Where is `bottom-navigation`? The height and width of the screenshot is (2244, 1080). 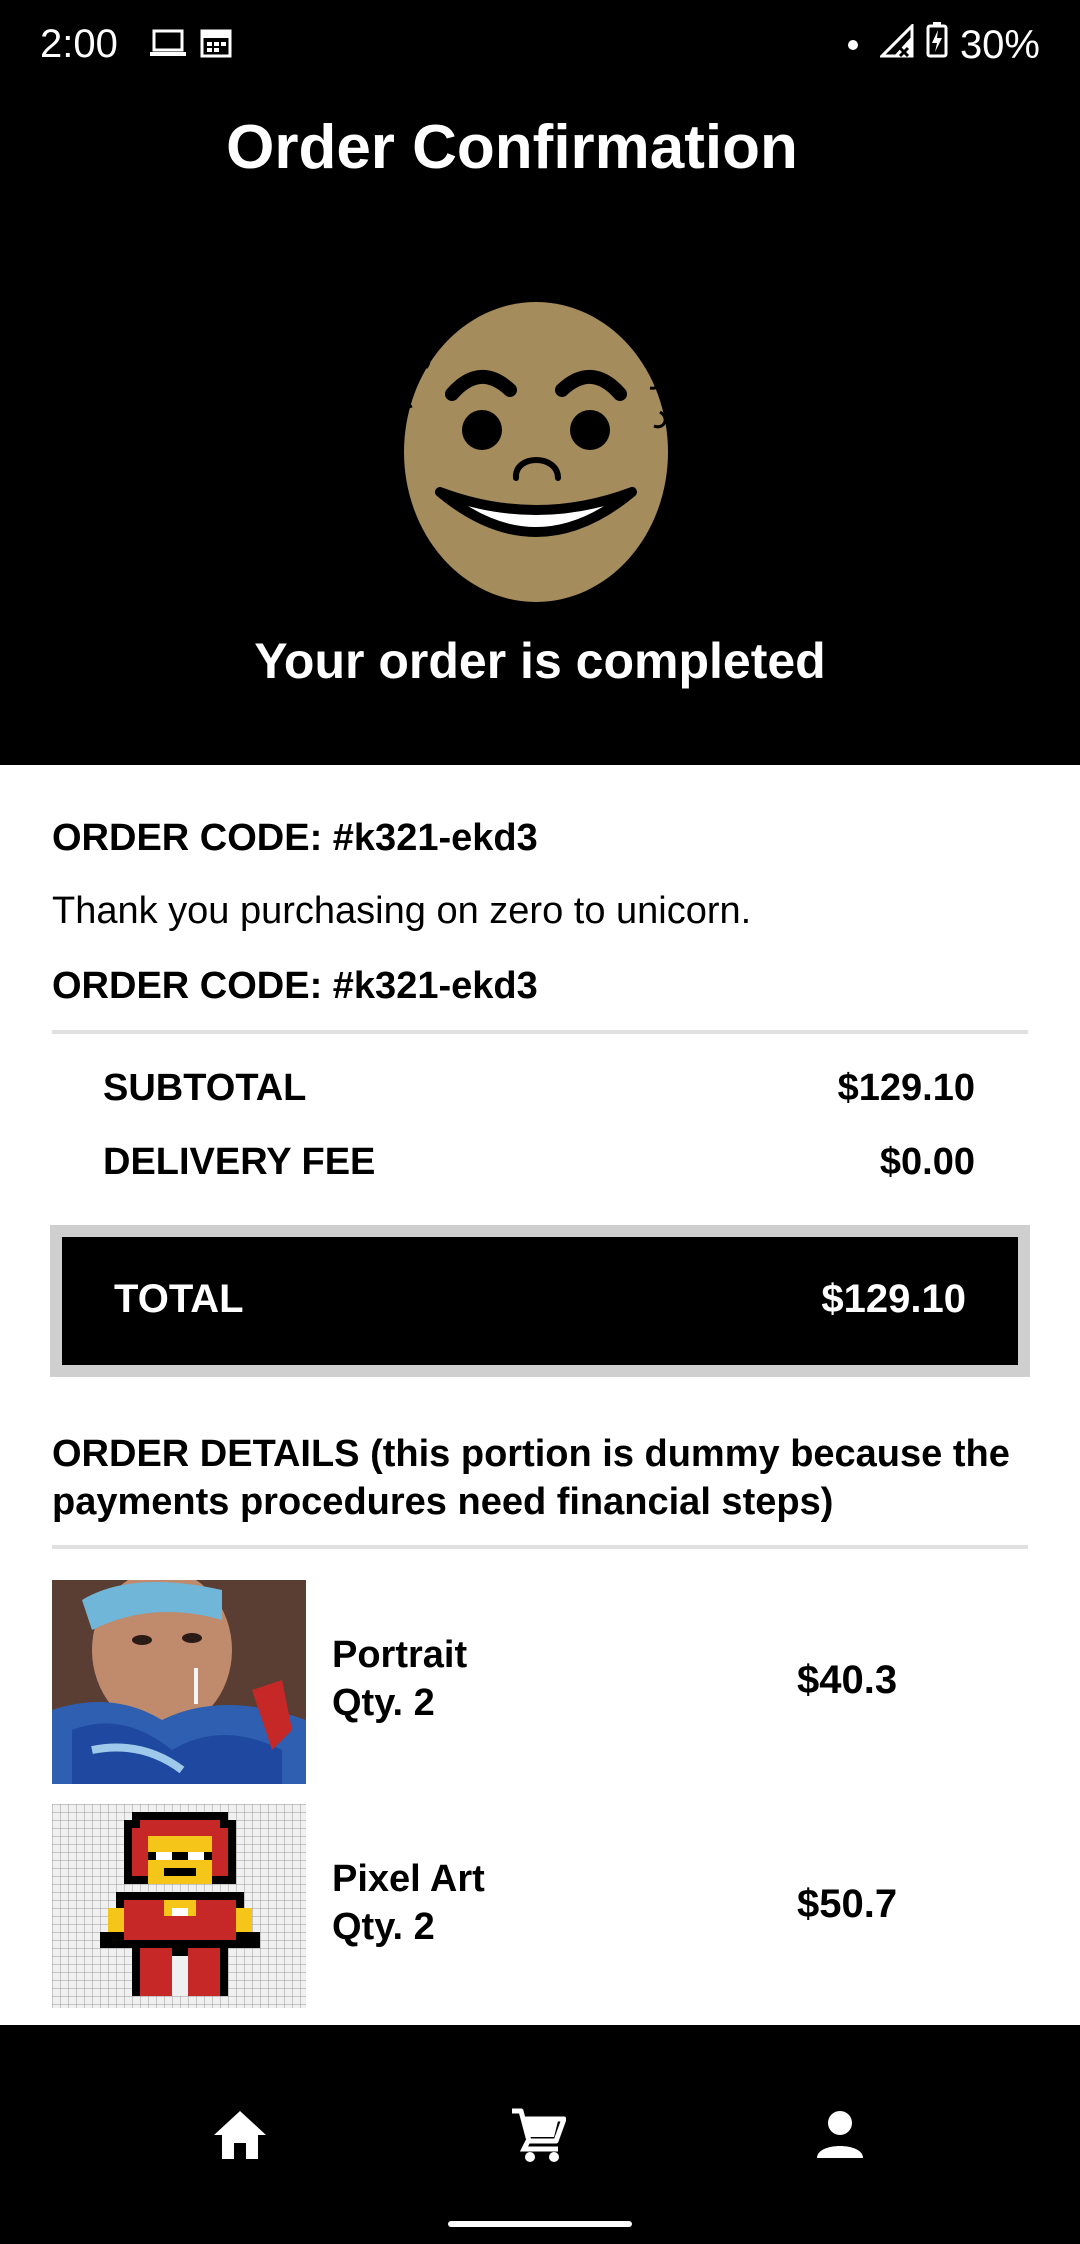 bottom-navigation is located at coordinates (540, 2134).